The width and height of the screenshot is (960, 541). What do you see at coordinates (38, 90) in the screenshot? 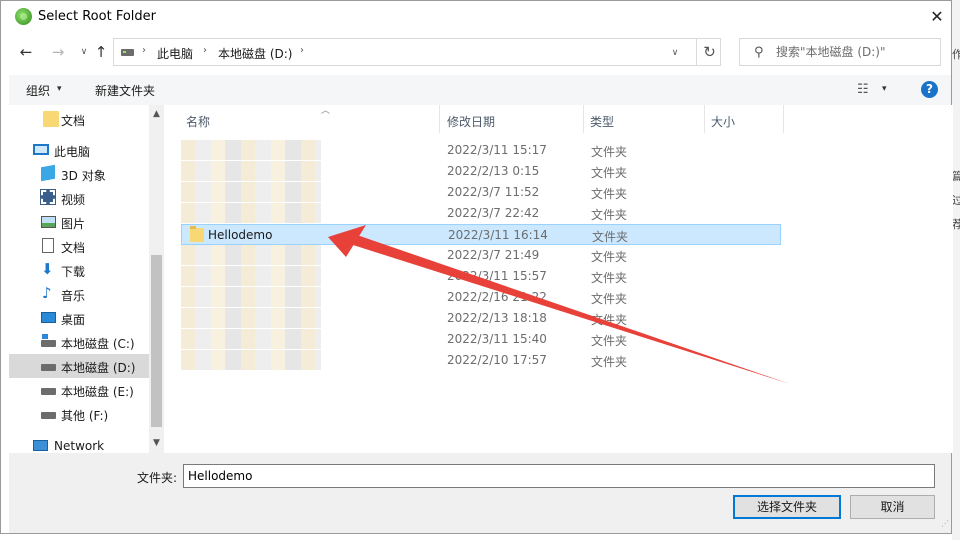
I see `organize-button: 组织` at bounding box center [38, 90].